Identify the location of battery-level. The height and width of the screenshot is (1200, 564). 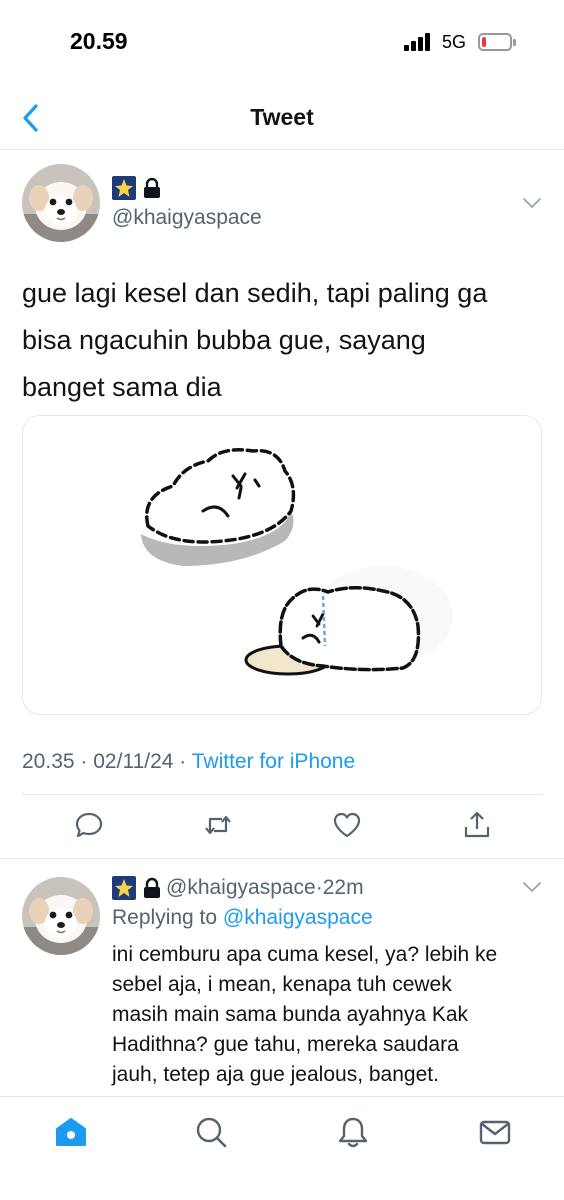
(484, 42).